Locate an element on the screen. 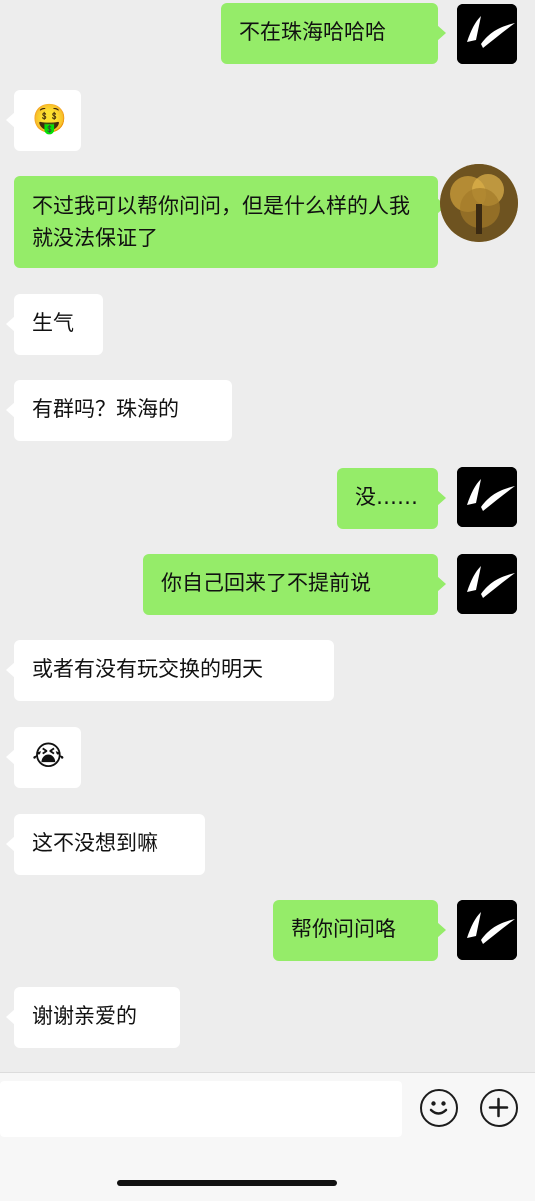 The width and height of the screenshot is (535, 1201). tree-photo-icon is located at coordinates (479, 203).